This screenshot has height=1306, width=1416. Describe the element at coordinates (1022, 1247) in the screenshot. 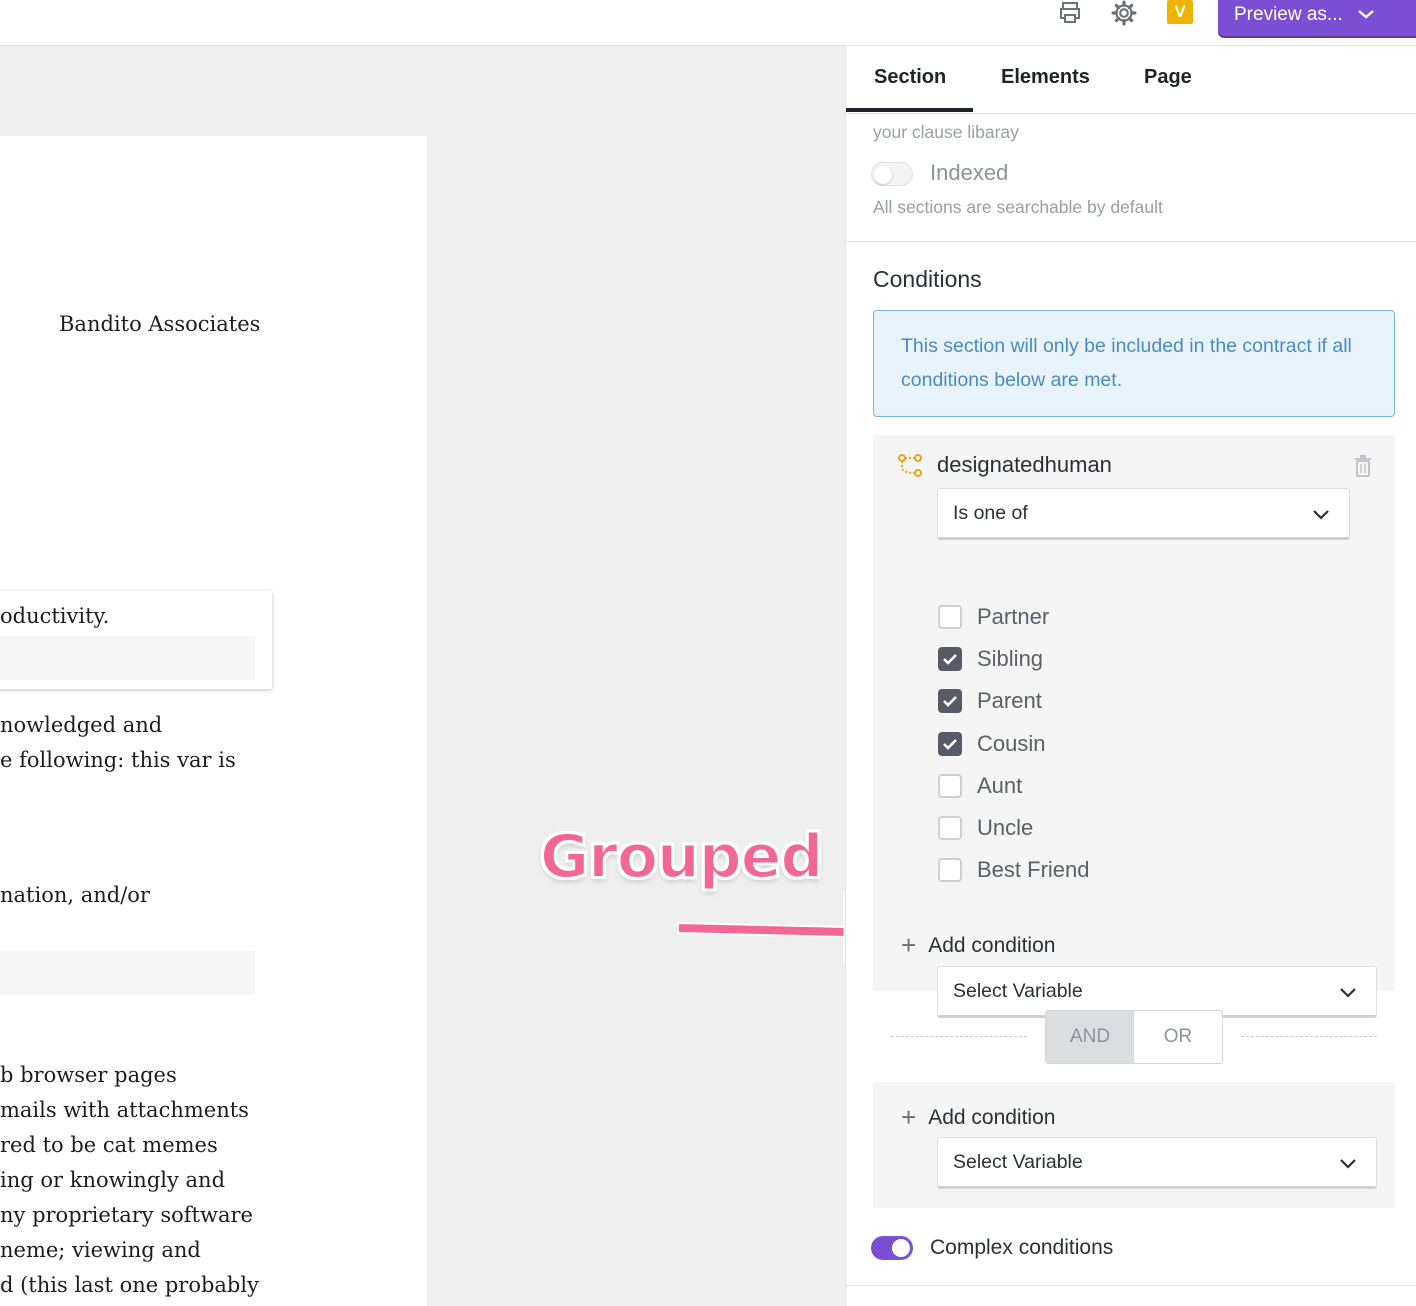

I see `complex-conditions-label: Complex conditions` at that location.